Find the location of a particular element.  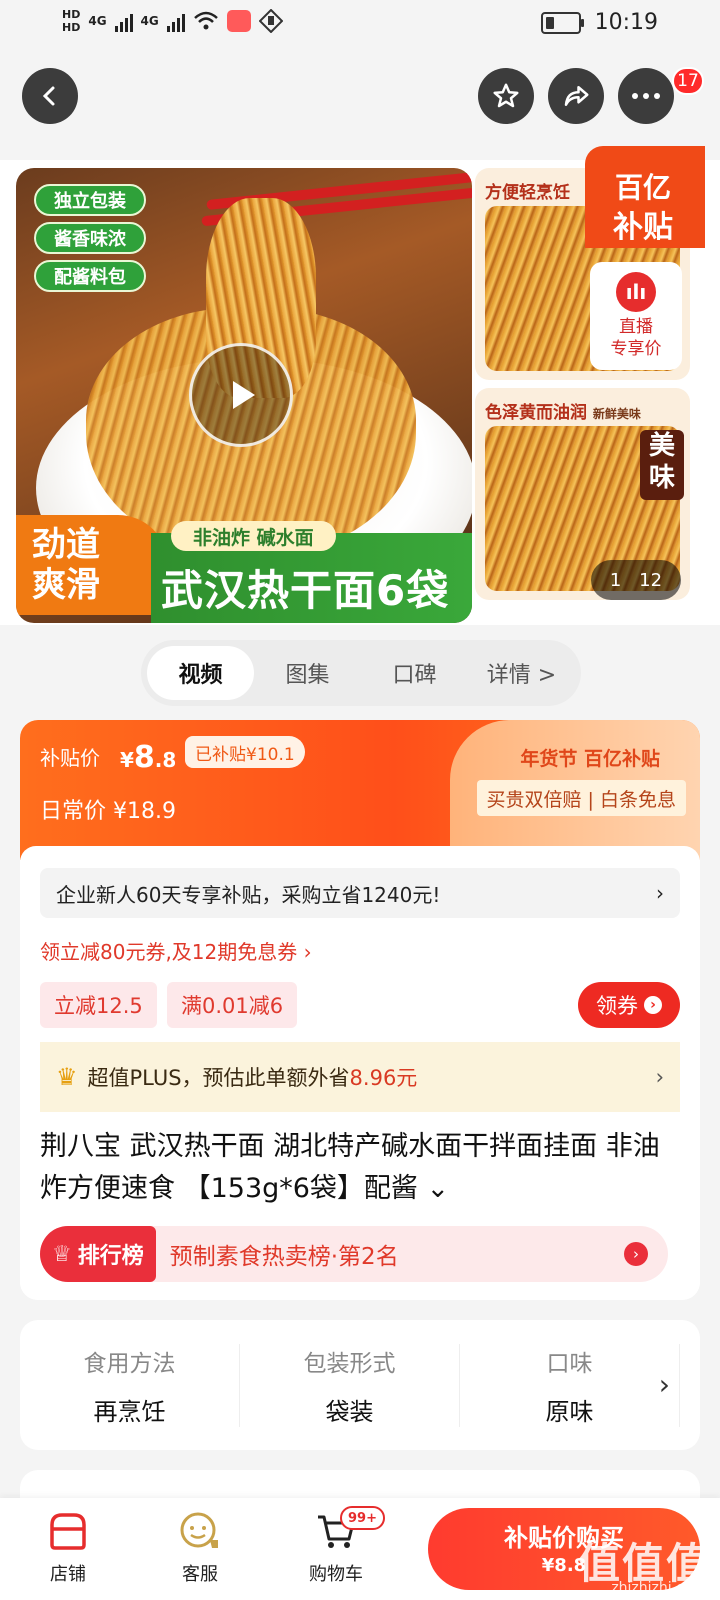

play-icon is located at coordinates (244, 395).